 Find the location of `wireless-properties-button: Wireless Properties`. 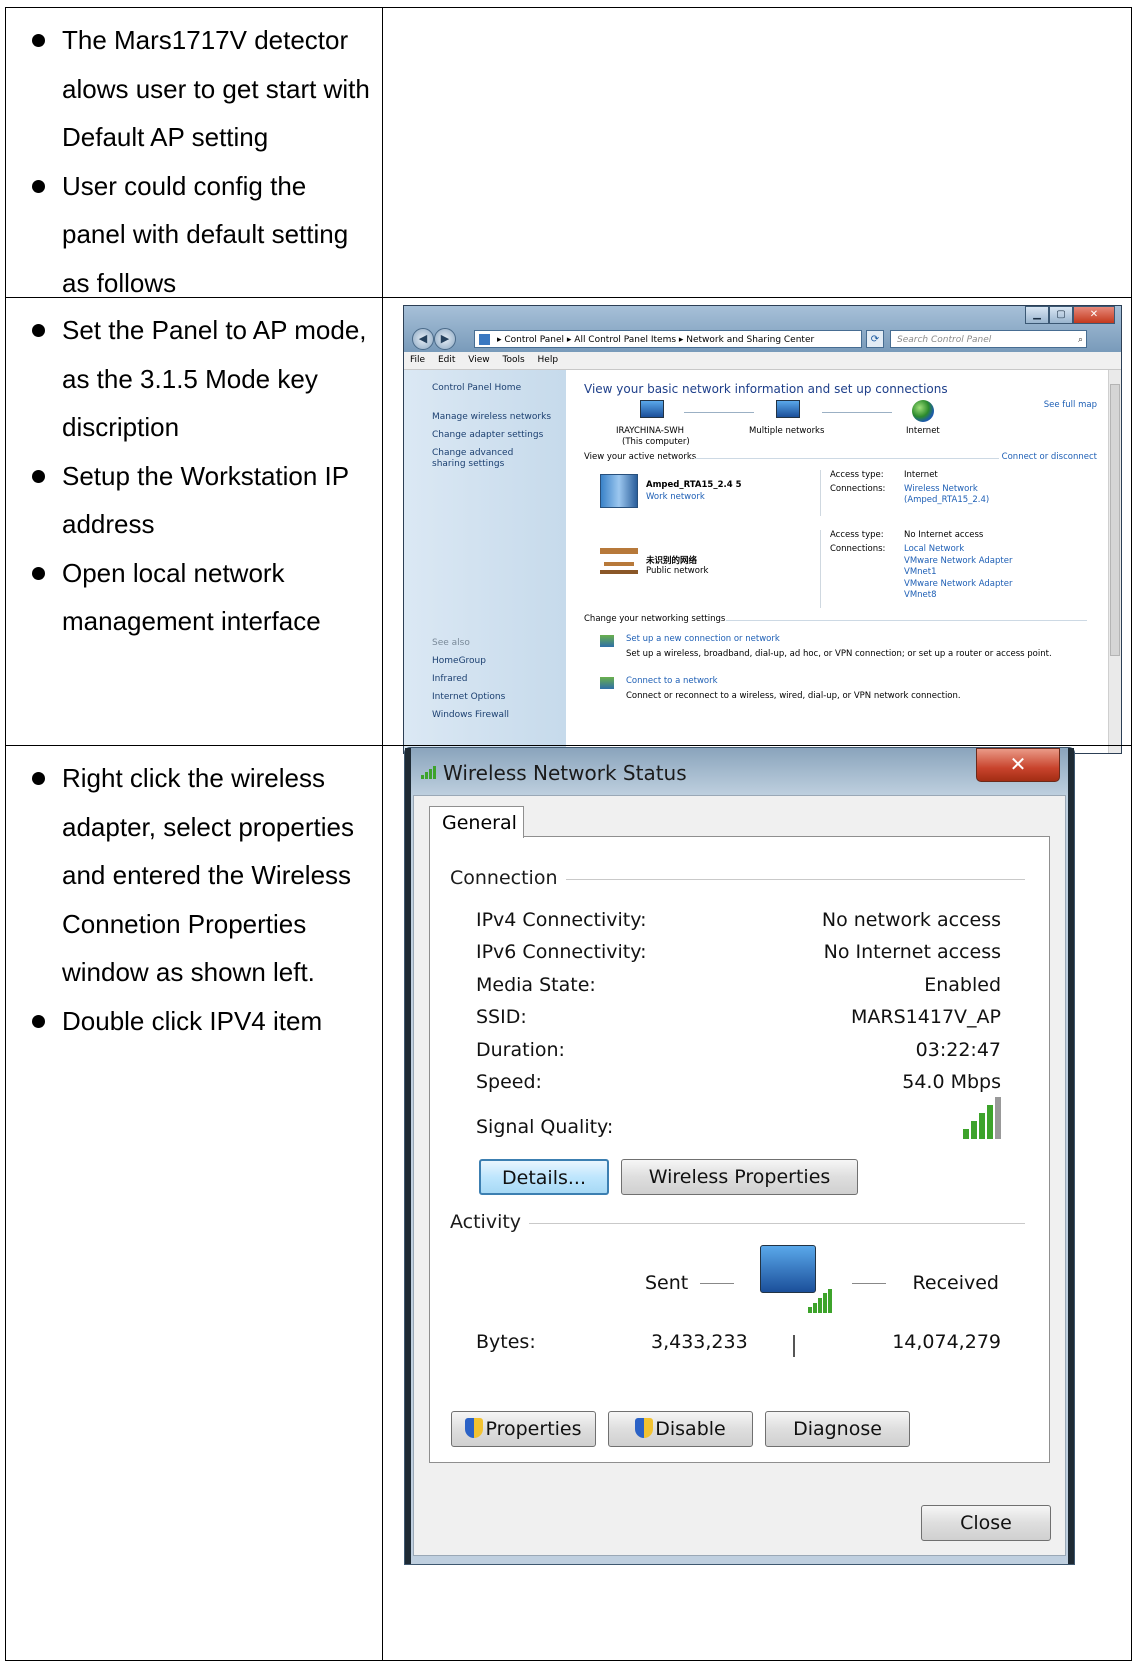

wireless-properties-button: Wireless Properties is located at coordinates (739, 1177).